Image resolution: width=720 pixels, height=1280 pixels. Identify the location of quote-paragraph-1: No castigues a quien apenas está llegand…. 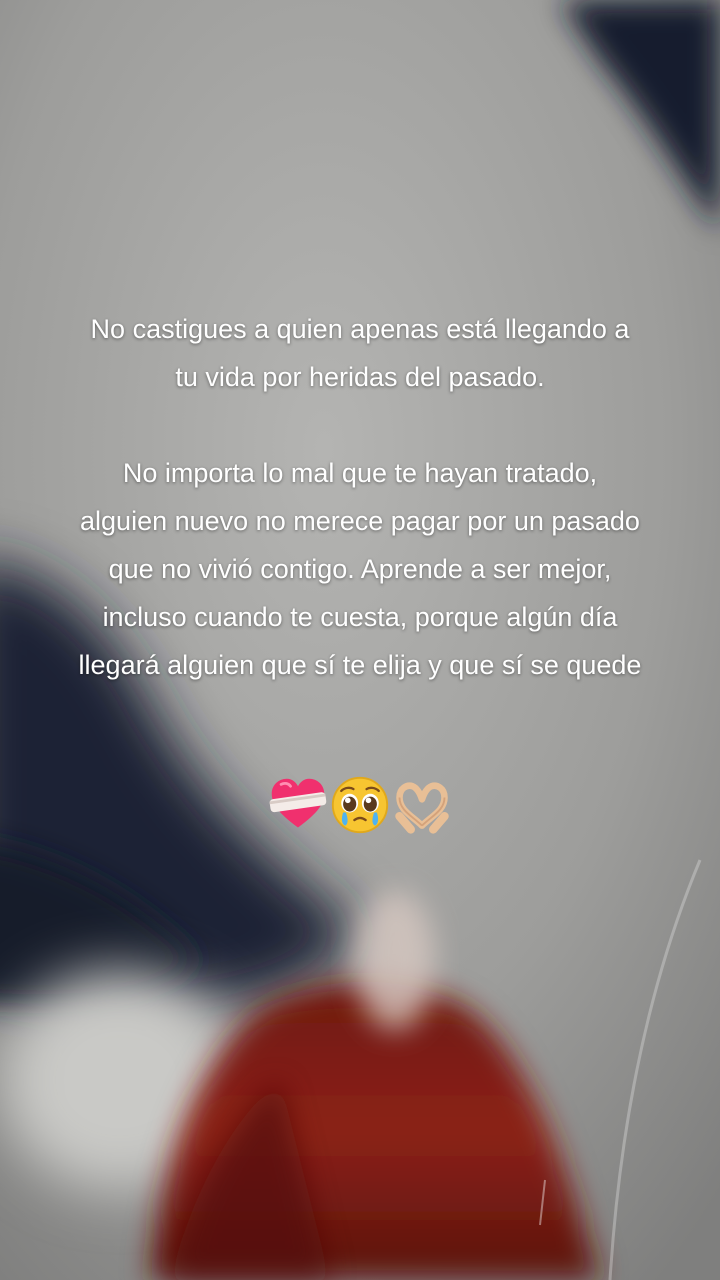
(360, 353).